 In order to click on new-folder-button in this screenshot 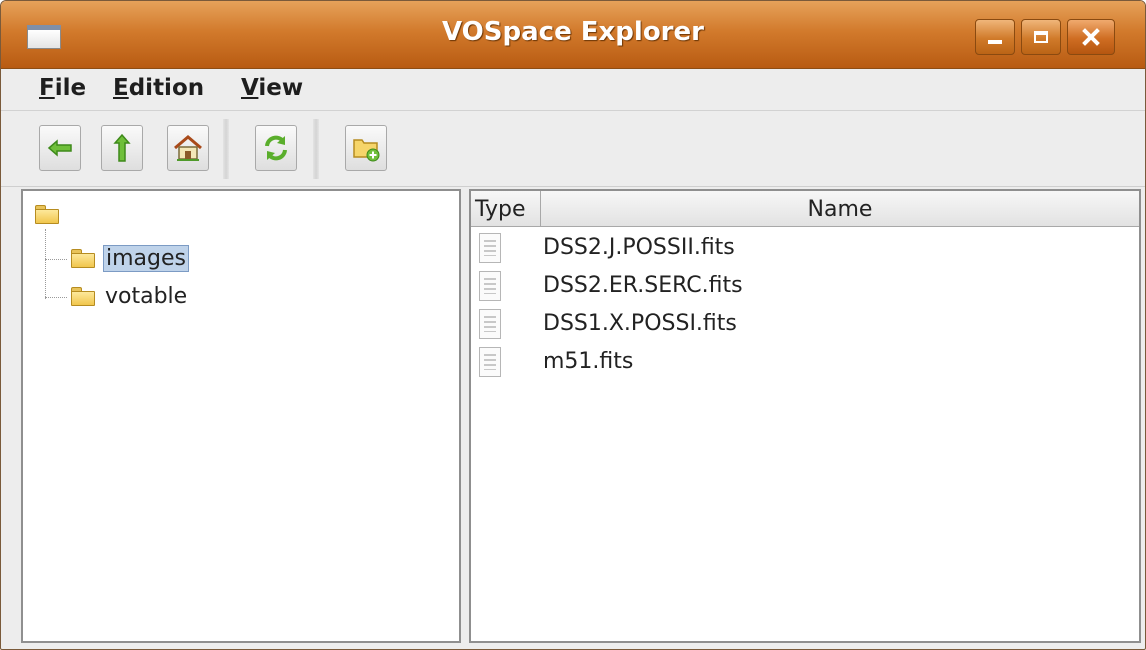, I will do `click(366, 148)`.